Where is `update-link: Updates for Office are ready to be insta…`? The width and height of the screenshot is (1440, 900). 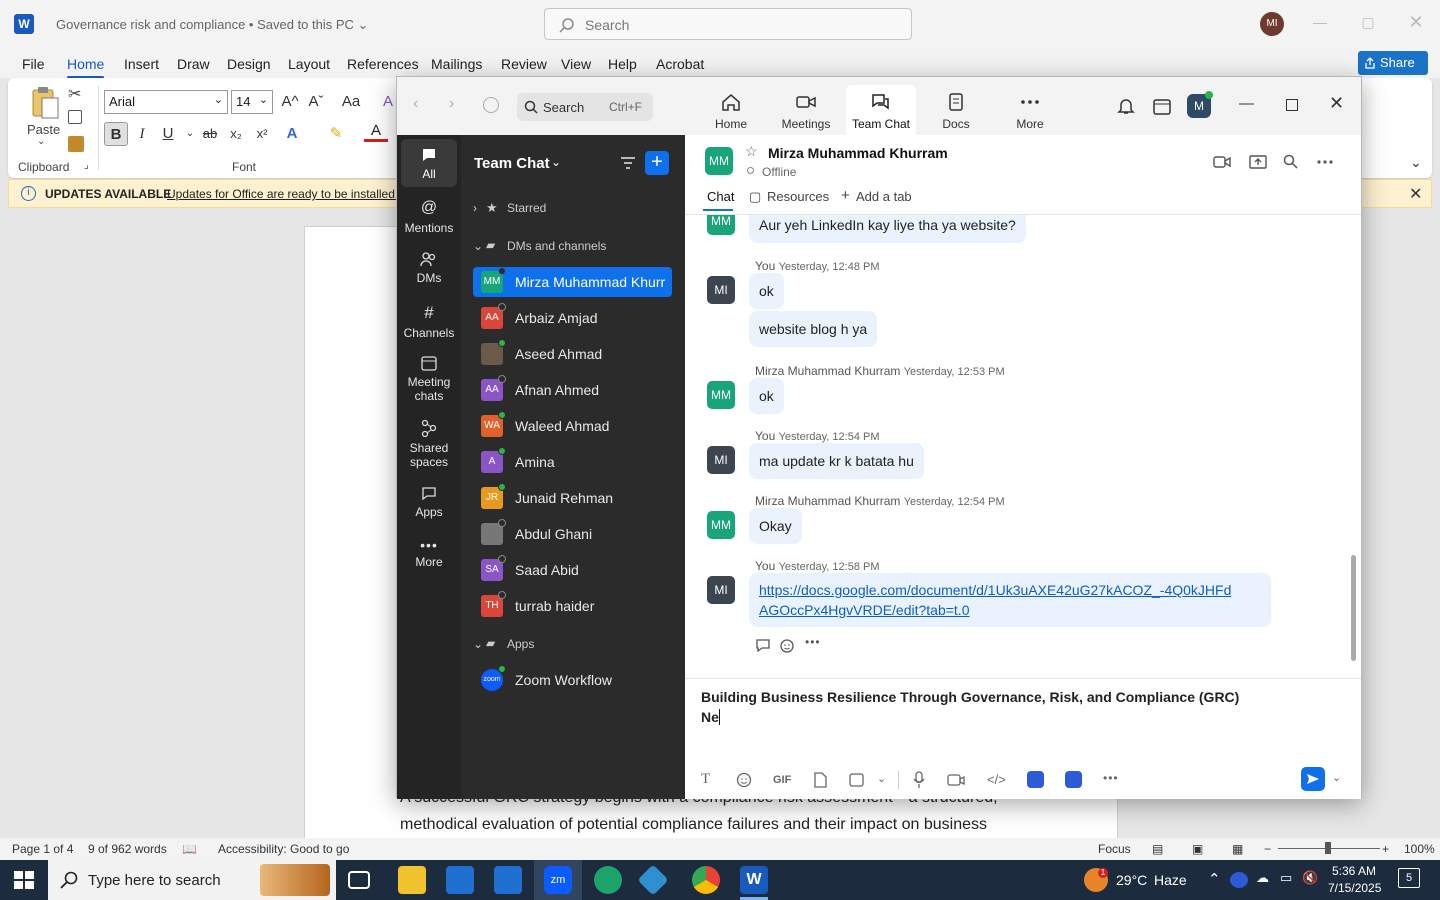
update-link: Updates for Office are ready to be insta… is located at coordinates (286, 194).